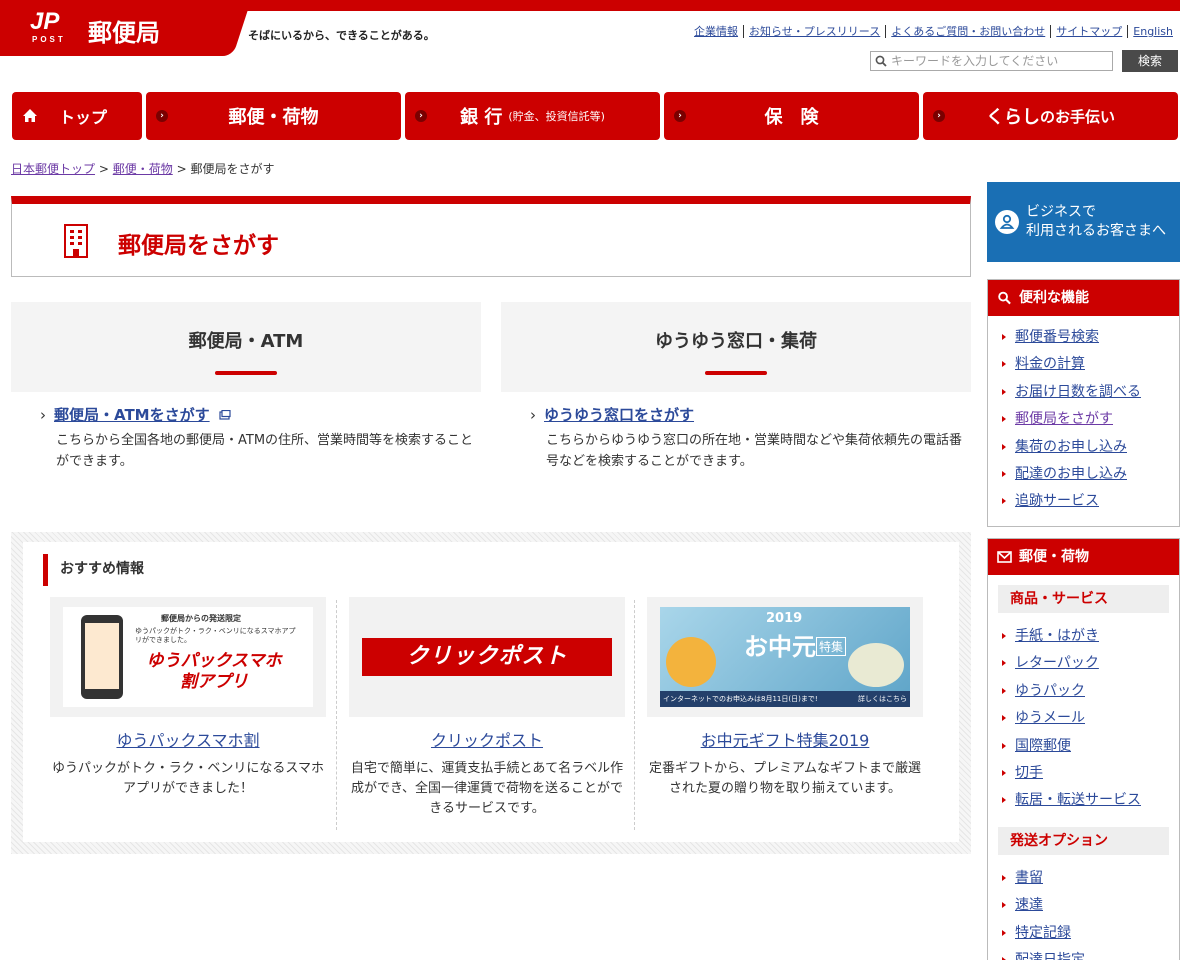 The height and width of the screenshot is (960, 1180). I want to click on nav-bank: › 銀 行 (貯金、投資信託等), so click(532, 116).